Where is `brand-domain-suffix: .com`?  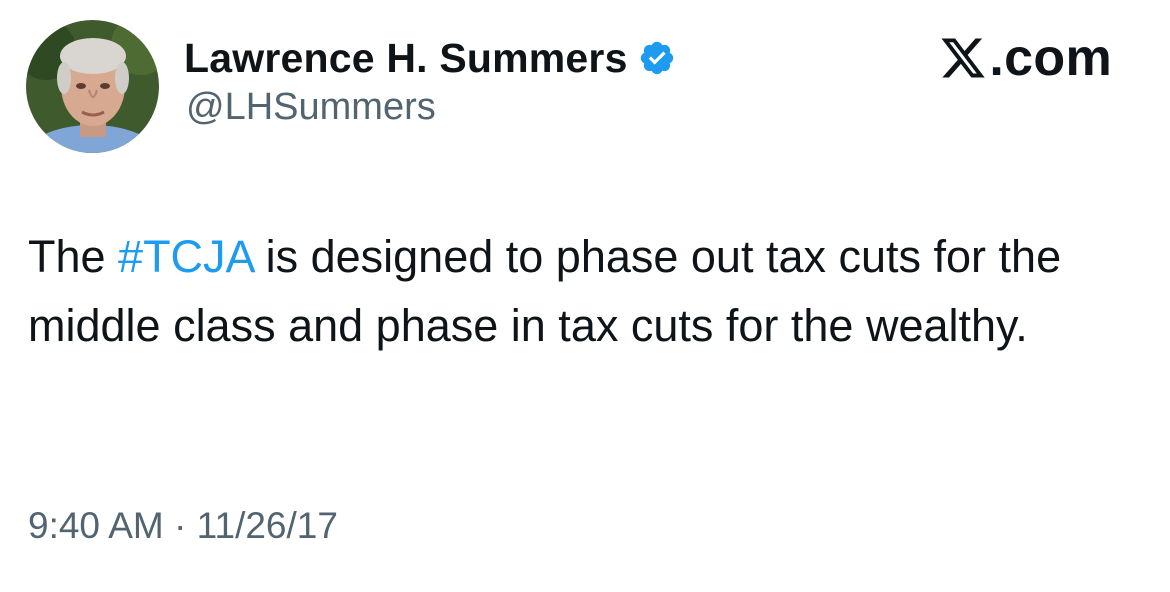
brand-domain-suffix: .com is located at coordinates (1050, 58).